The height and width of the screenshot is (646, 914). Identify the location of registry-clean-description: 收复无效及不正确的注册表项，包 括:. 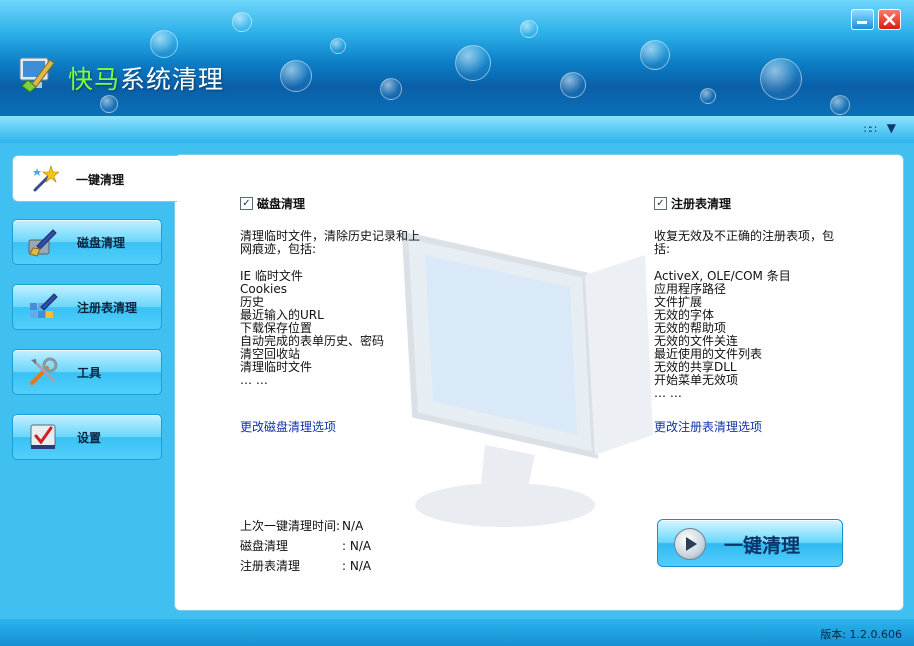
(764, 243).